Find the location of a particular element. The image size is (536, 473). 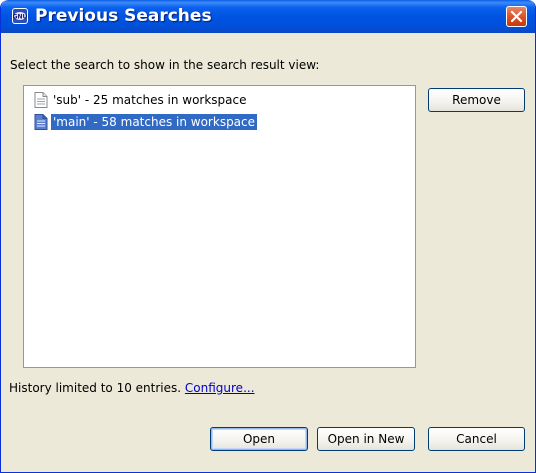

open-button-label: Open is located at coordinates (259, 439).